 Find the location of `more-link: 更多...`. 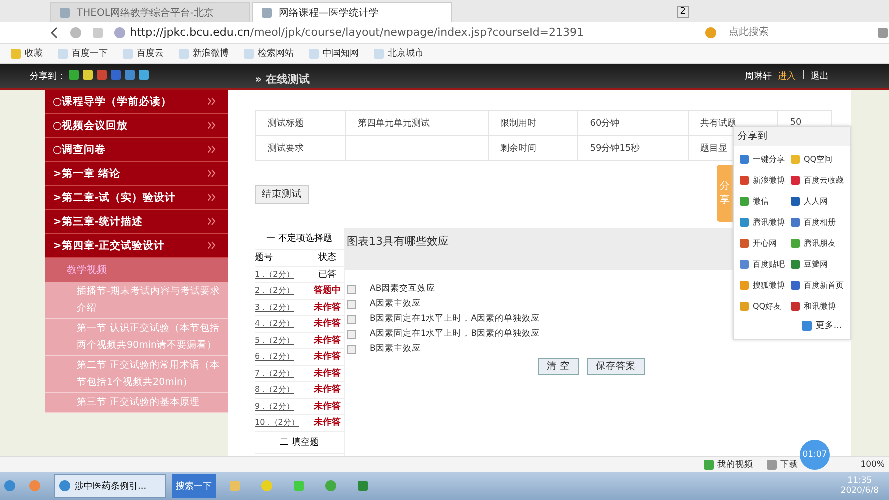

more-link: 更多... is located at coordinates (821, 326).